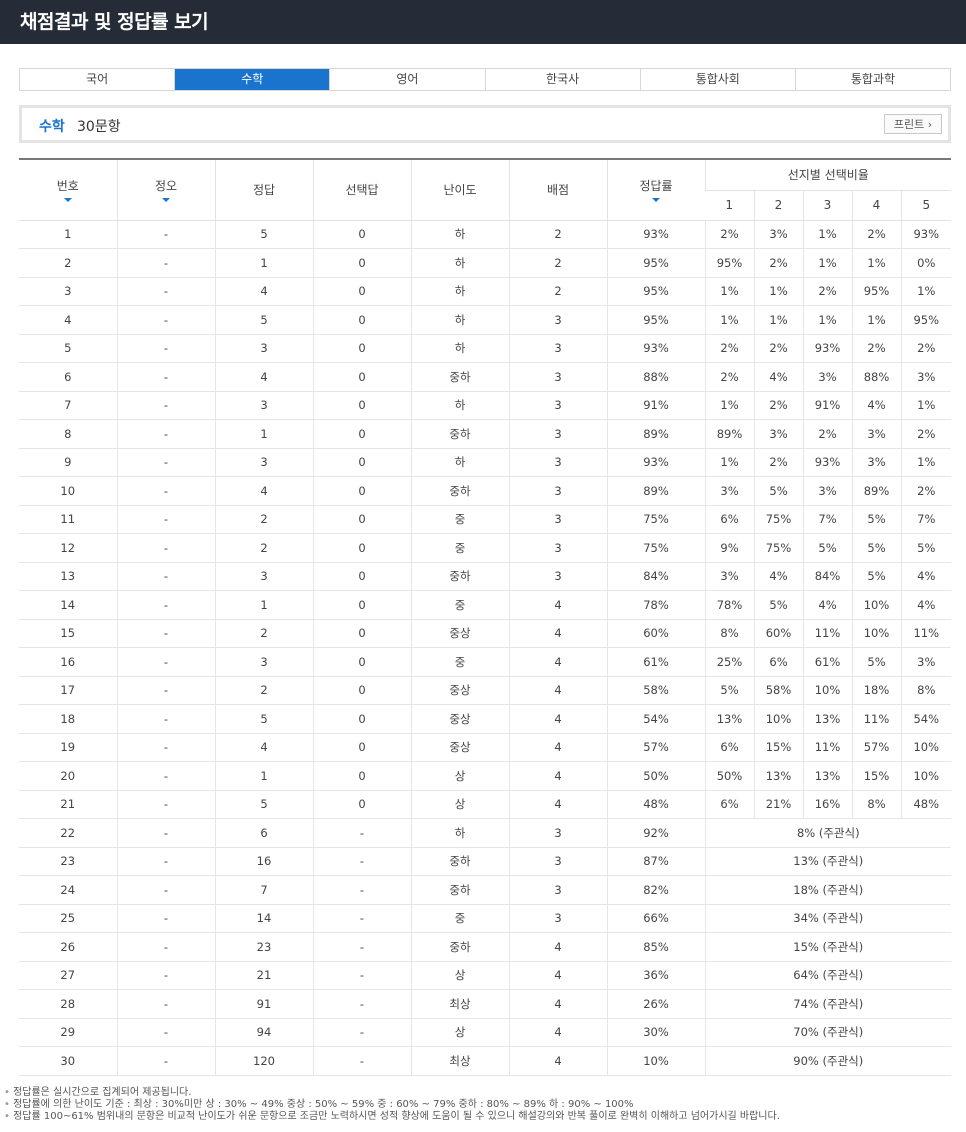  What do you see at coordinates (729, 804) in the screenshot?
I see `cell-choice-1: 6%` at bounding box center [729, 804].